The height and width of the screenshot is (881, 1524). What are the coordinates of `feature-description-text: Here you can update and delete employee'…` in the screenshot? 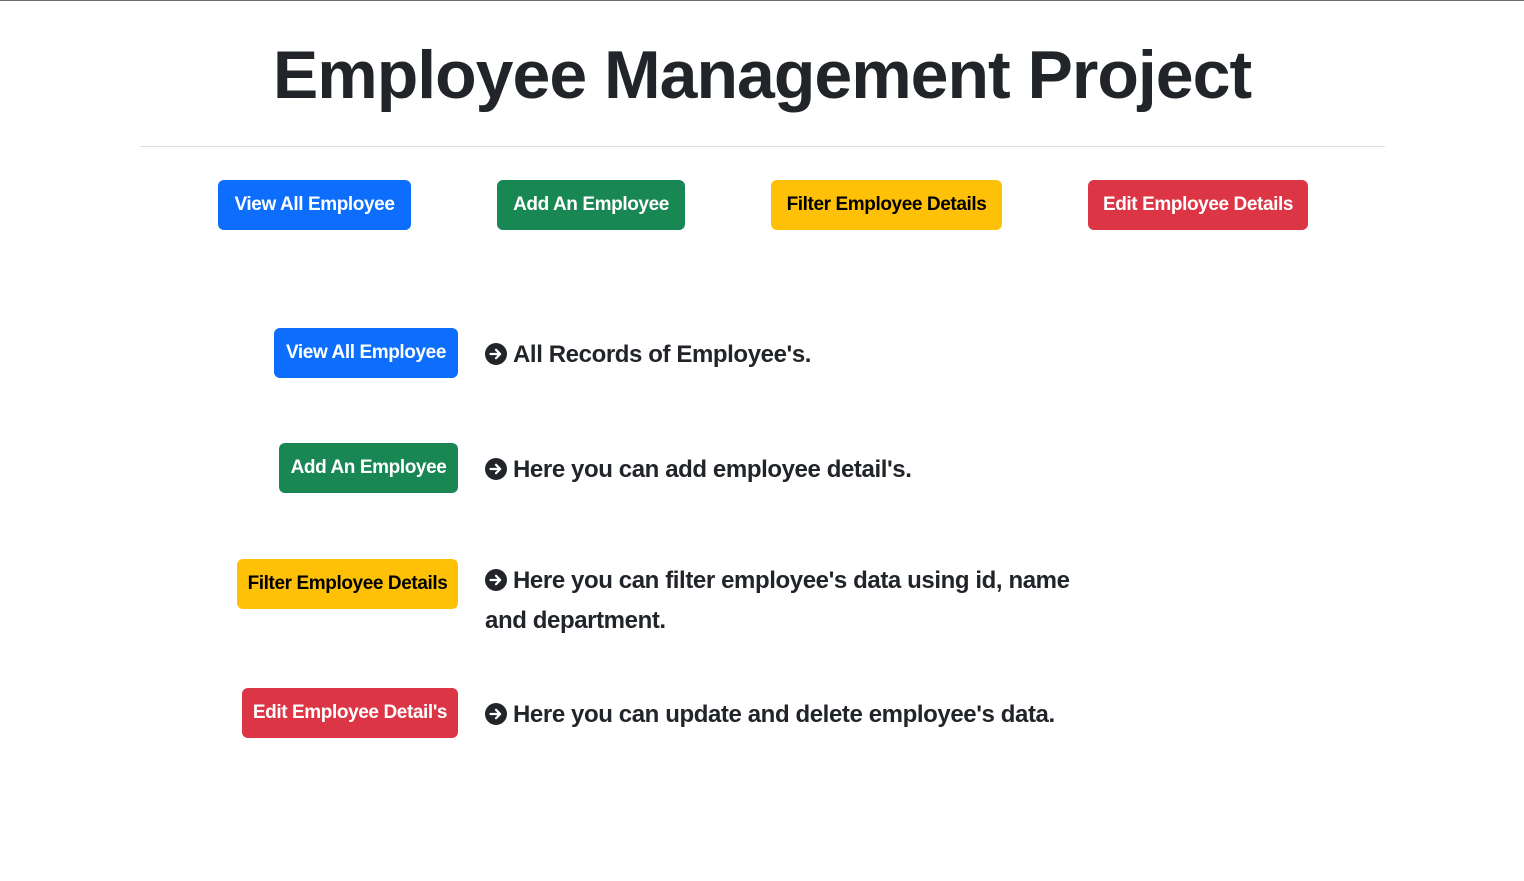 It's located at (784, 714).